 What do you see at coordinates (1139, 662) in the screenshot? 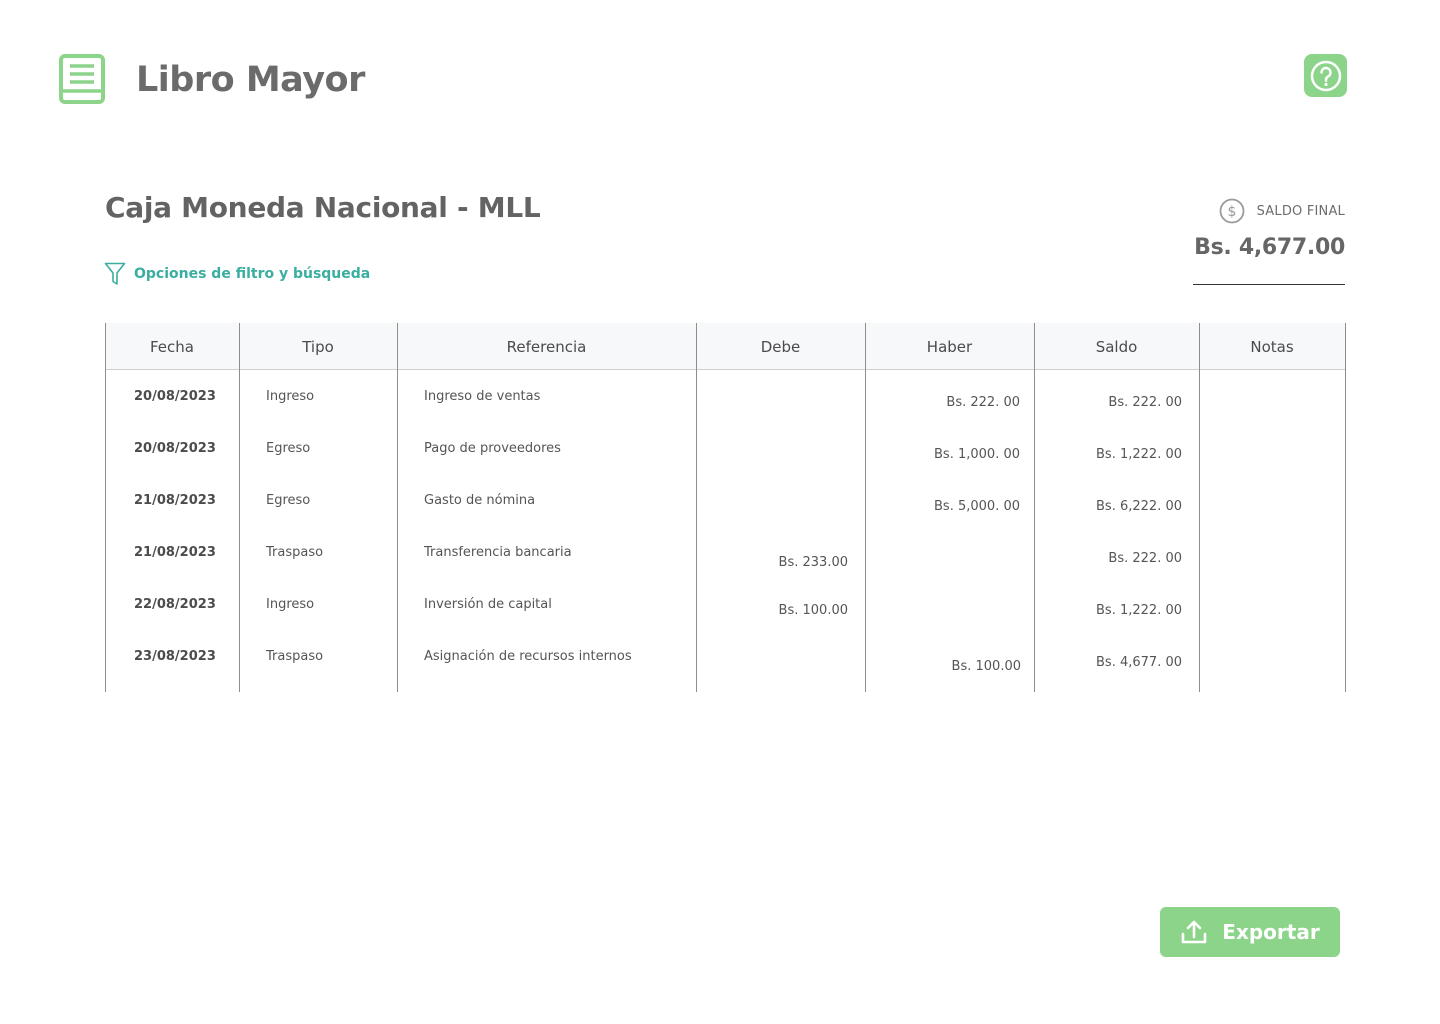
I see `cell-saldo: Bs. 4,677. 00` at bounding box center [1139, 662].